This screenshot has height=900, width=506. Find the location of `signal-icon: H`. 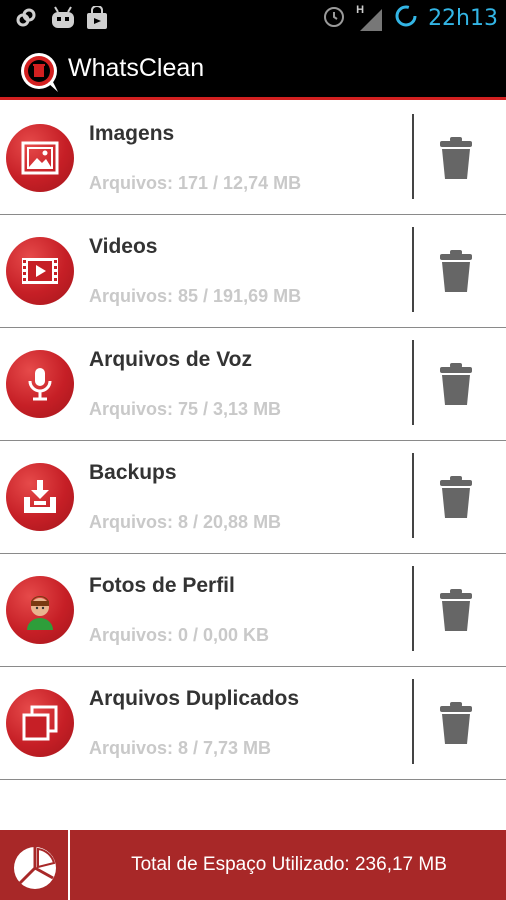

signal-icon: H is located at coordinates (370, 17).